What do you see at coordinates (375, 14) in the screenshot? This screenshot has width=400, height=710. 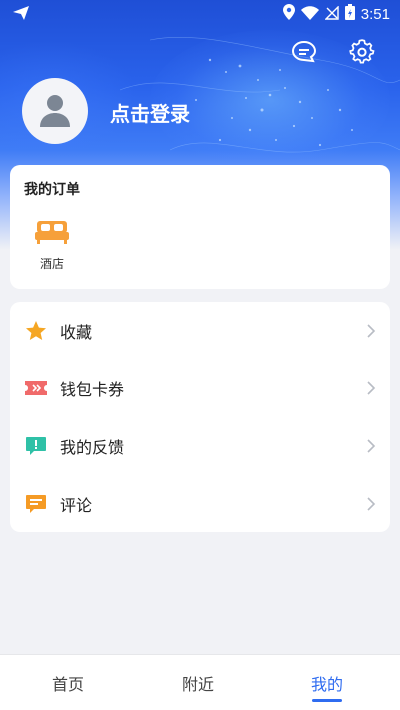 I see `status-time: 3:51` at bounding box center [375, 14].